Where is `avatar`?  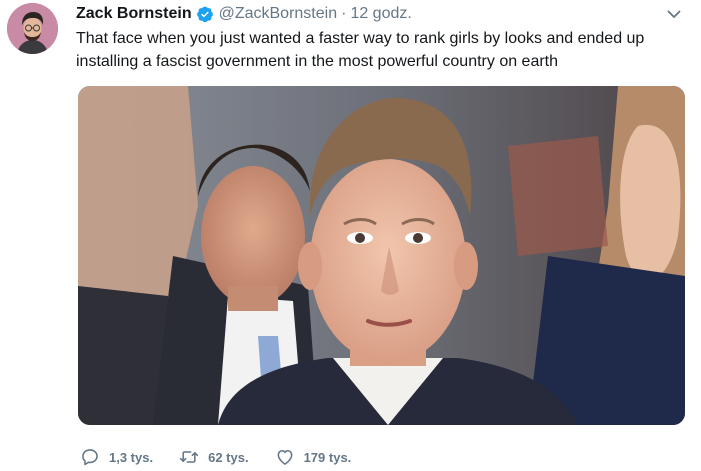 avatar is located at coordinates (32, 28).